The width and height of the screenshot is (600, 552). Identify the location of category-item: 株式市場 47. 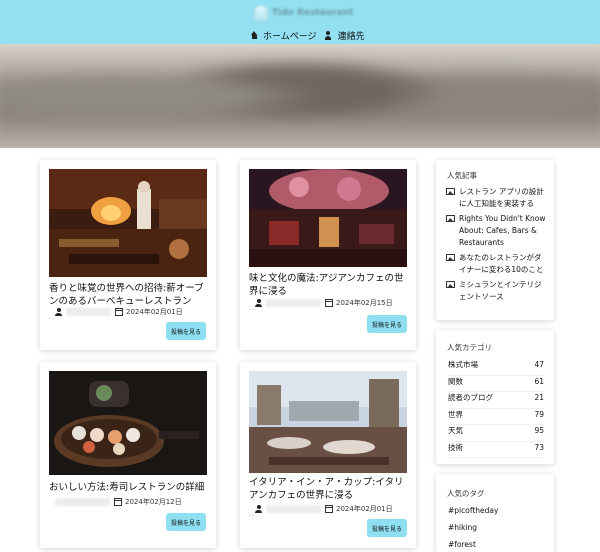
(496, 367).